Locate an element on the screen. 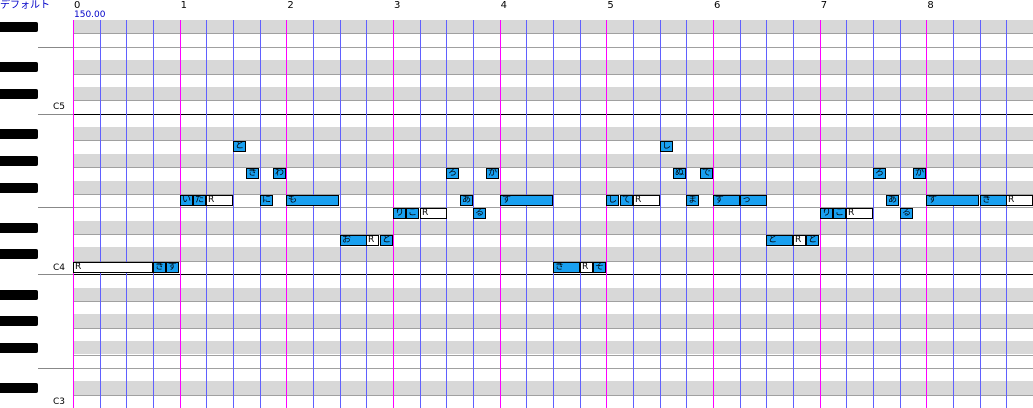 Image resolution: width=1033 pixels, height=408 pixels. note-block: ぬ is located at coordinates (679, 173).